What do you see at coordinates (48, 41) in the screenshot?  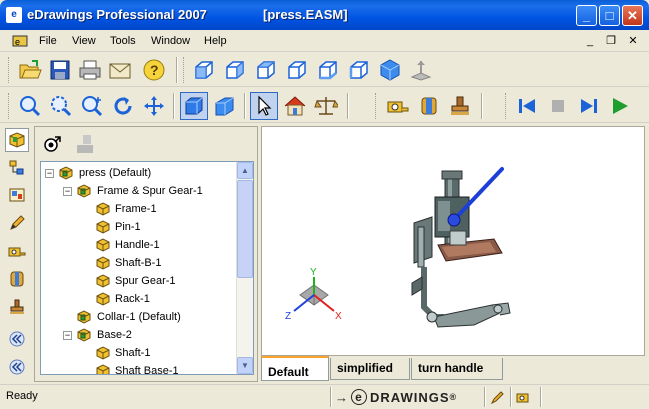 I see `menu-file: File` at bounding box center [48, 41].